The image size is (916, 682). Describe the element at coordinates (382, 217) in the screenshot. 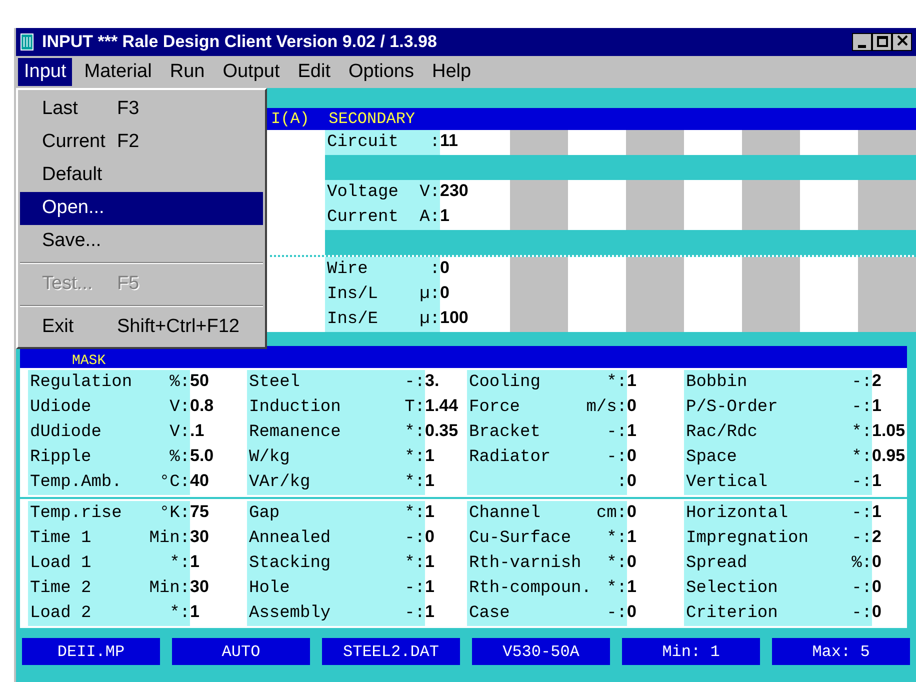

I see `field-label: Current A:` at that location.